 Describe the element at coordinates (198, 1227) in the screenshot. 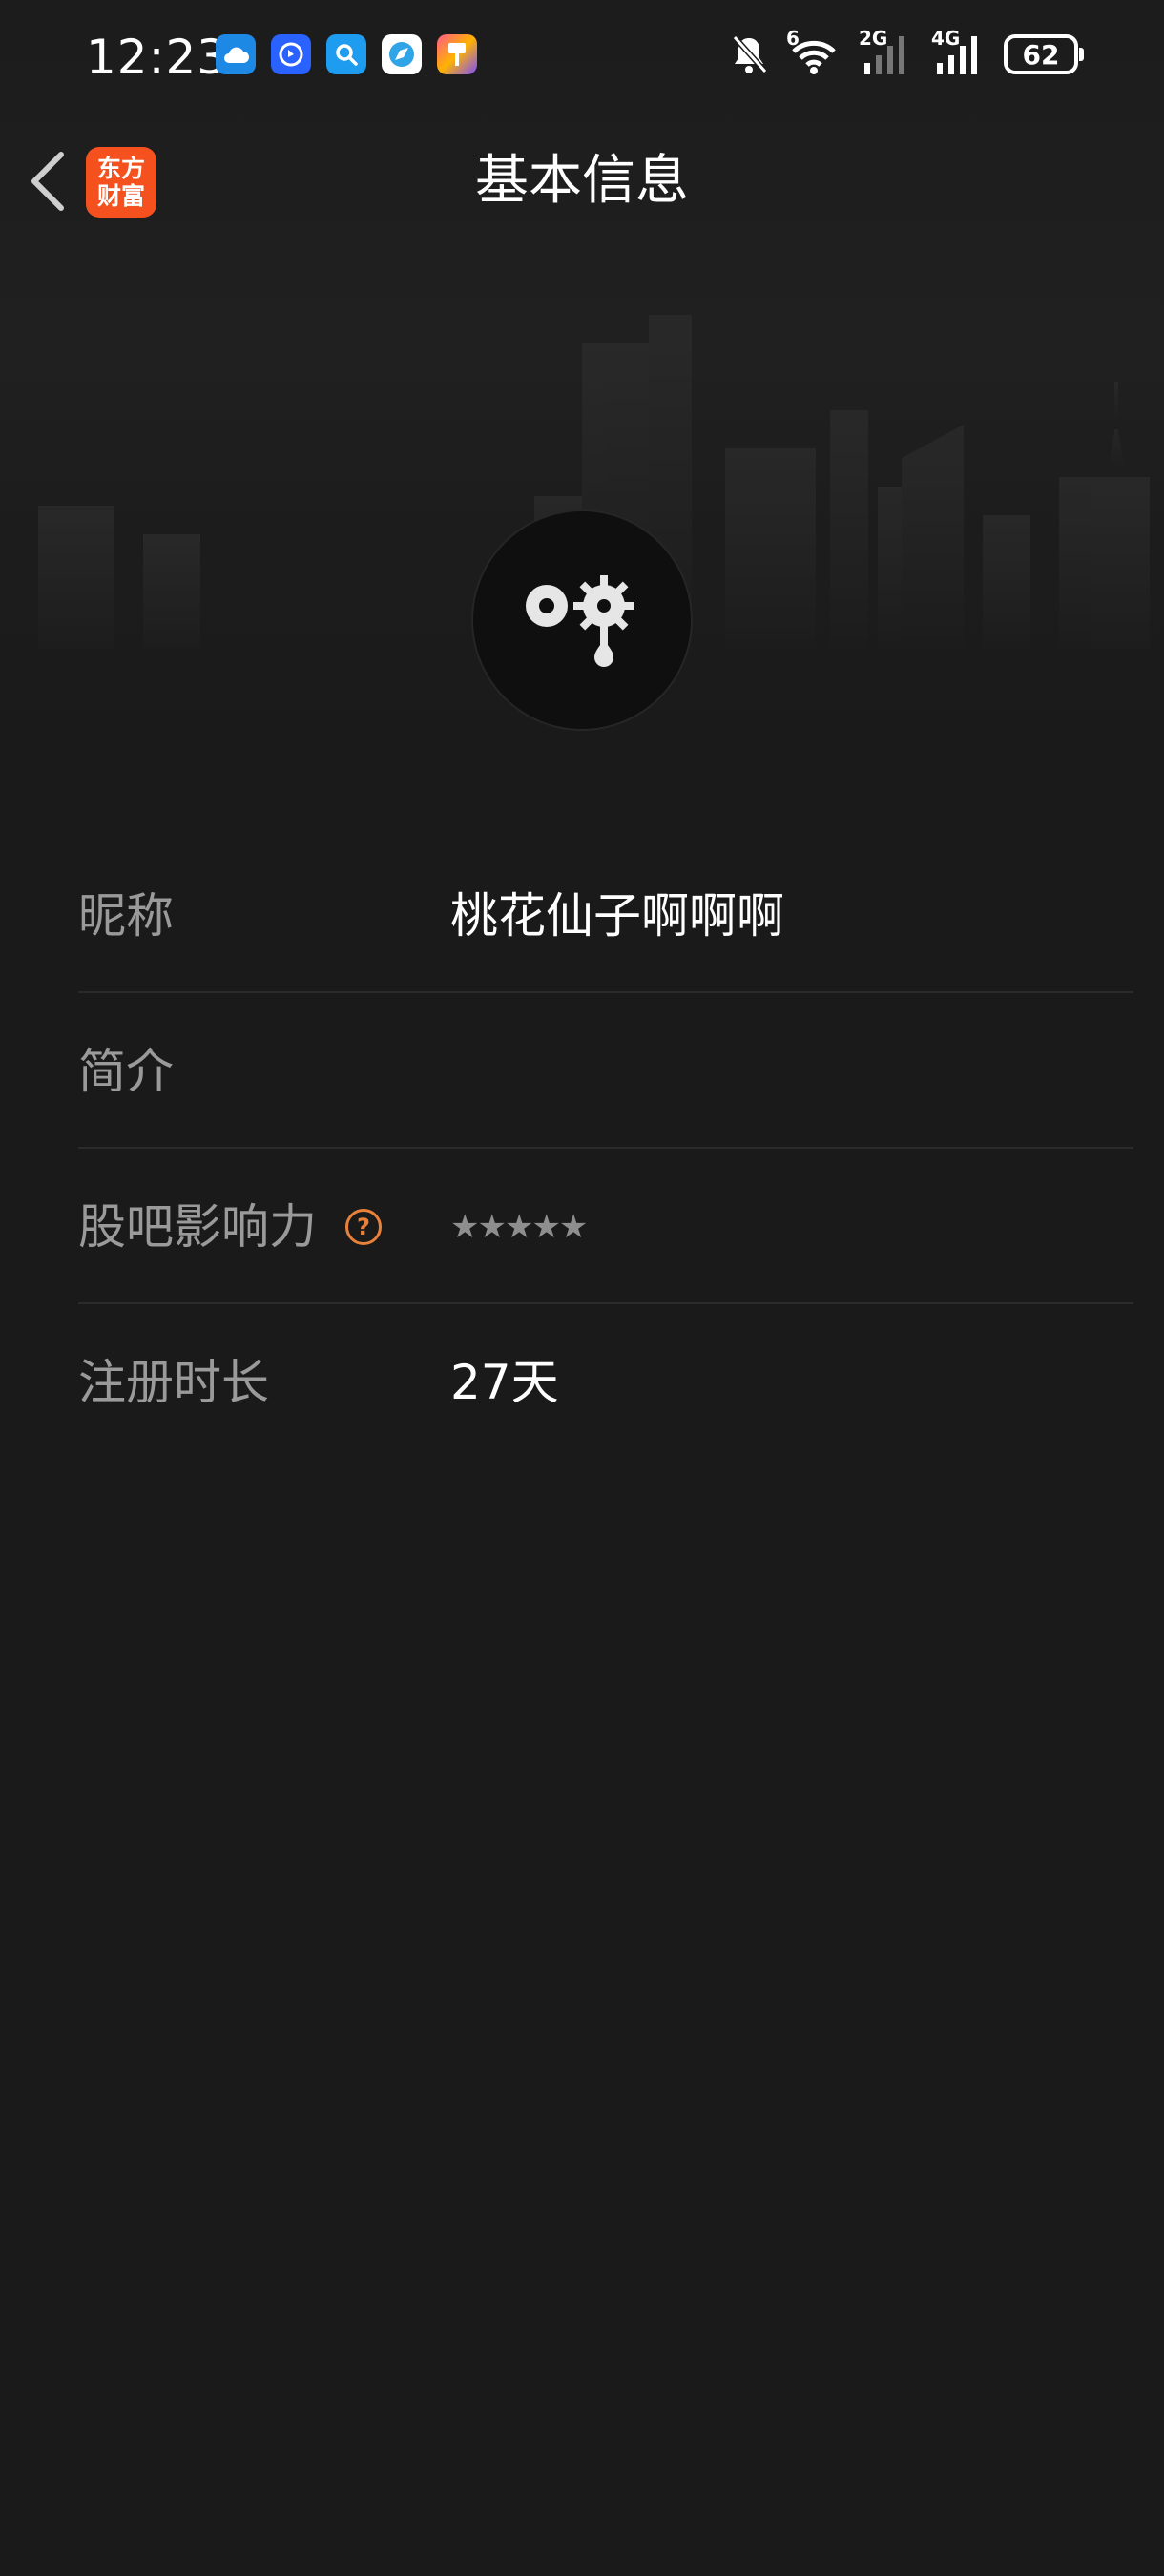

I see `influence-label: 股吧影响力` at that location.